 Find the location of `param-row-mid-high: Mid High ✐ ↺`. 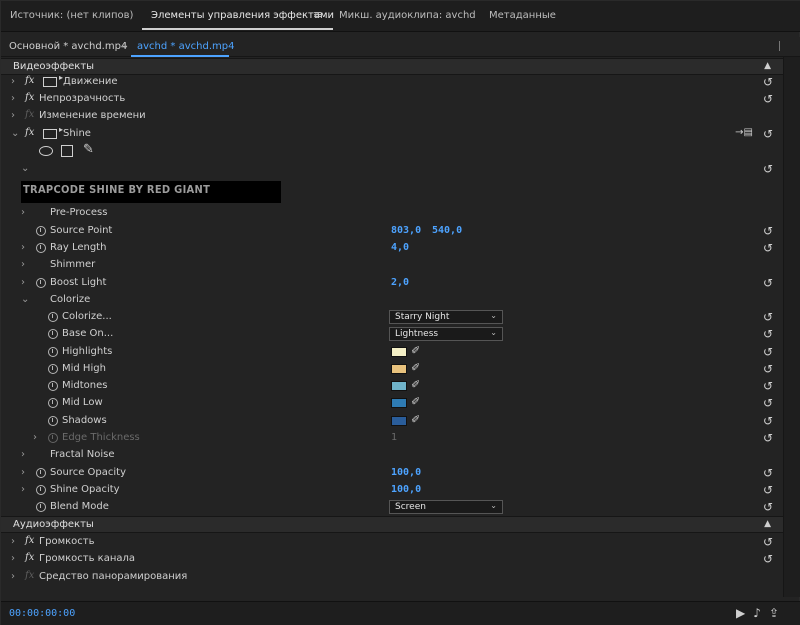

param-row-mid-high: Mid High ✐ ↺ is located at coordinates (392, 369).